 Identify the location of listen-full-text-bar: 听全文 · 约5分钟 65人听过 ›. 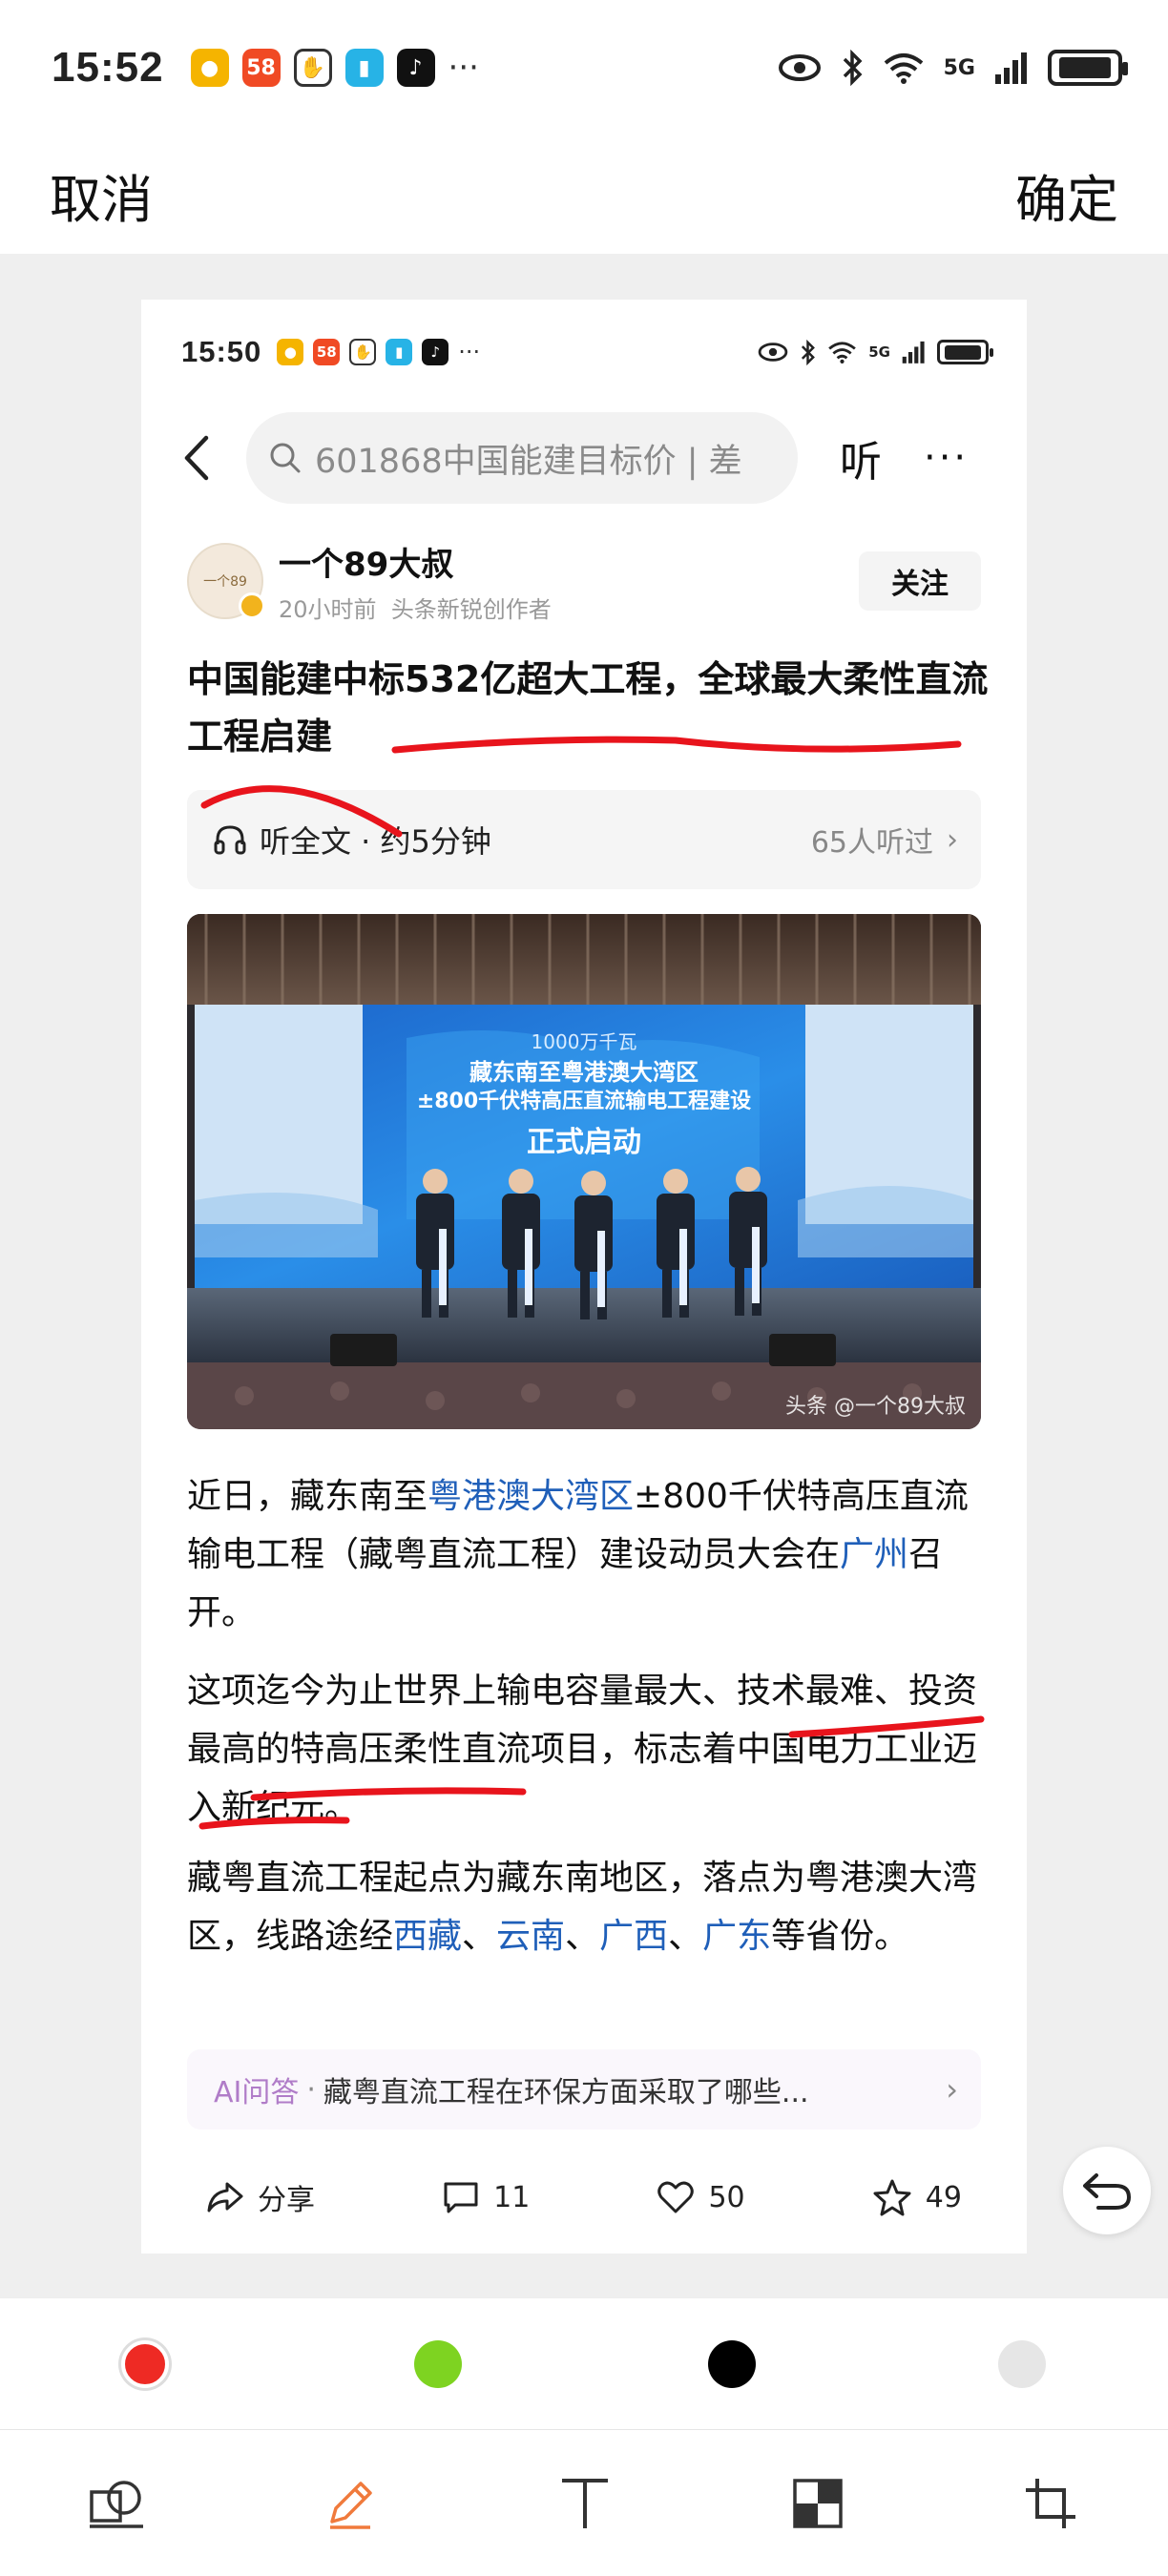
(584, 839).